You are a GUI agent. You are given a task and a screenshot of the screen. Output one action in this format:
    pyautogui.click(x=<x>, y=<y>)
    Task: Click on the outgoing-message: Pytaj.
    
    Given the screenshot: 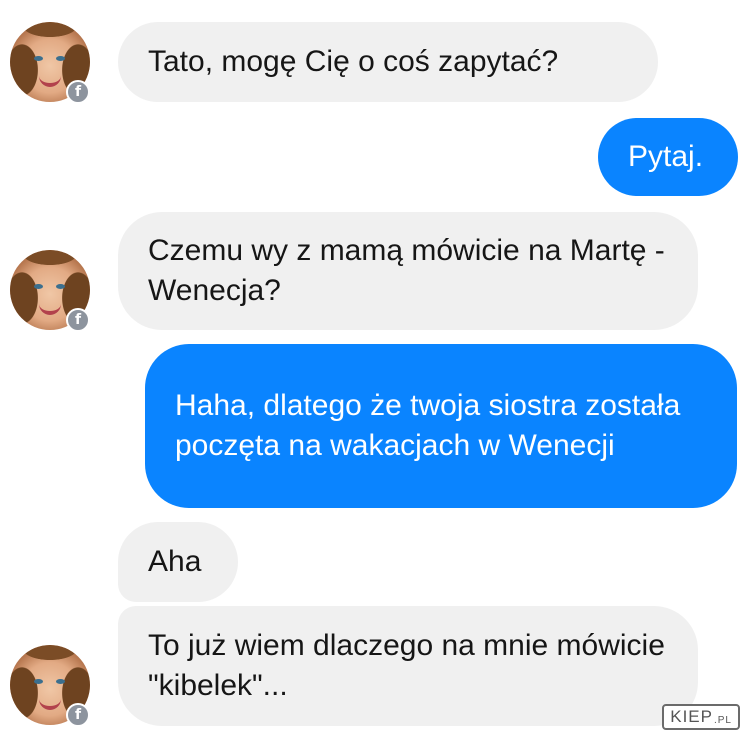 What is the action you would take?
    pyautogui.click(x=668, y=157)
    